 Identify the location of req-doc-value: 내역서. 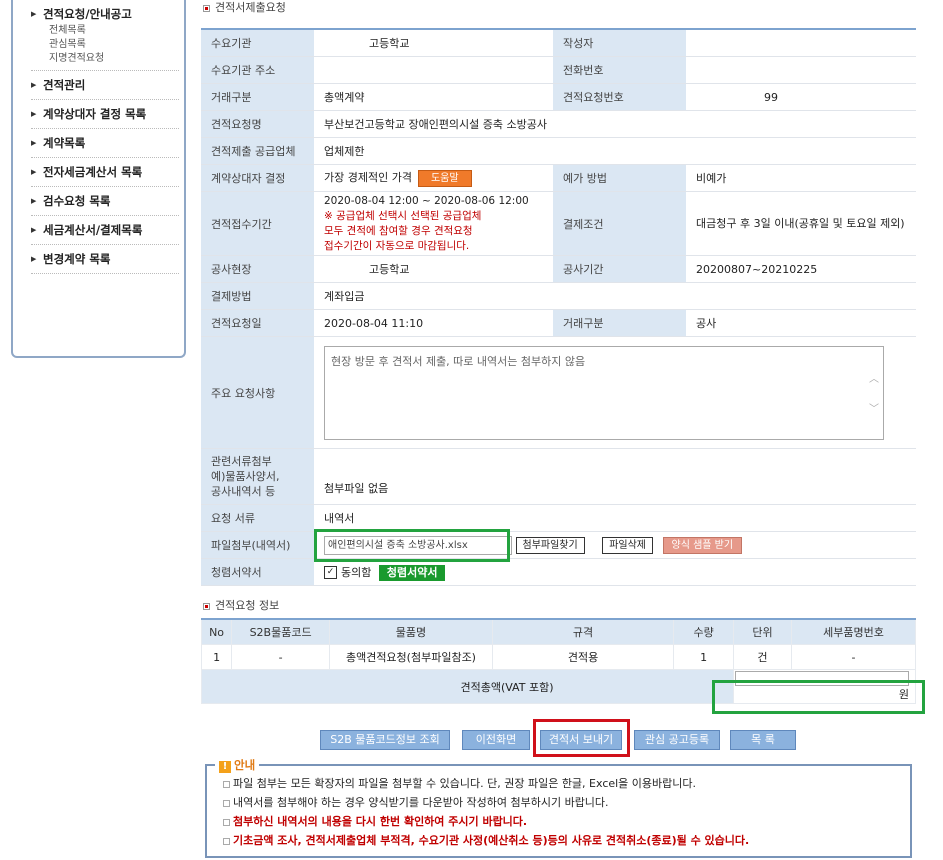
(615, 518).